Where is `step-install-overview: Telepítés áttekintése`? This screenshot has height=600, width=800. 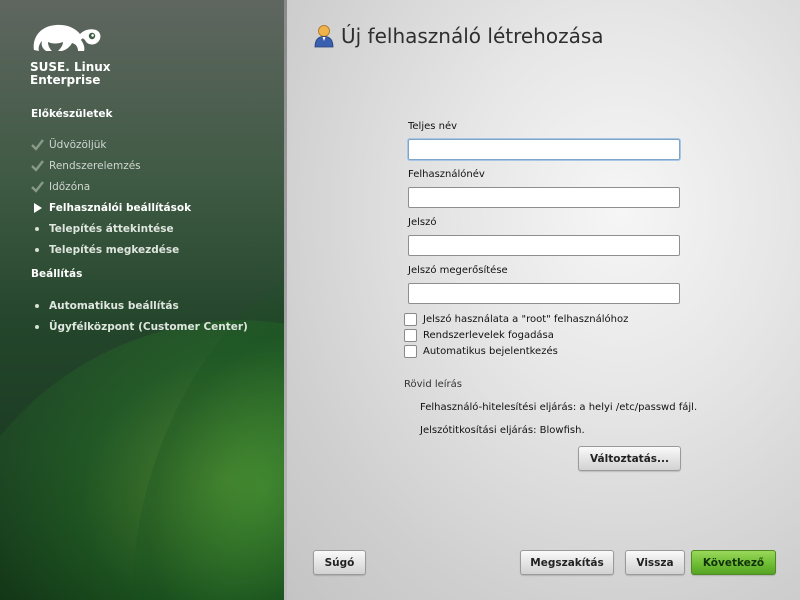 step-install-overview: Telepítés áttekintése is located at coordinates (102, 229).